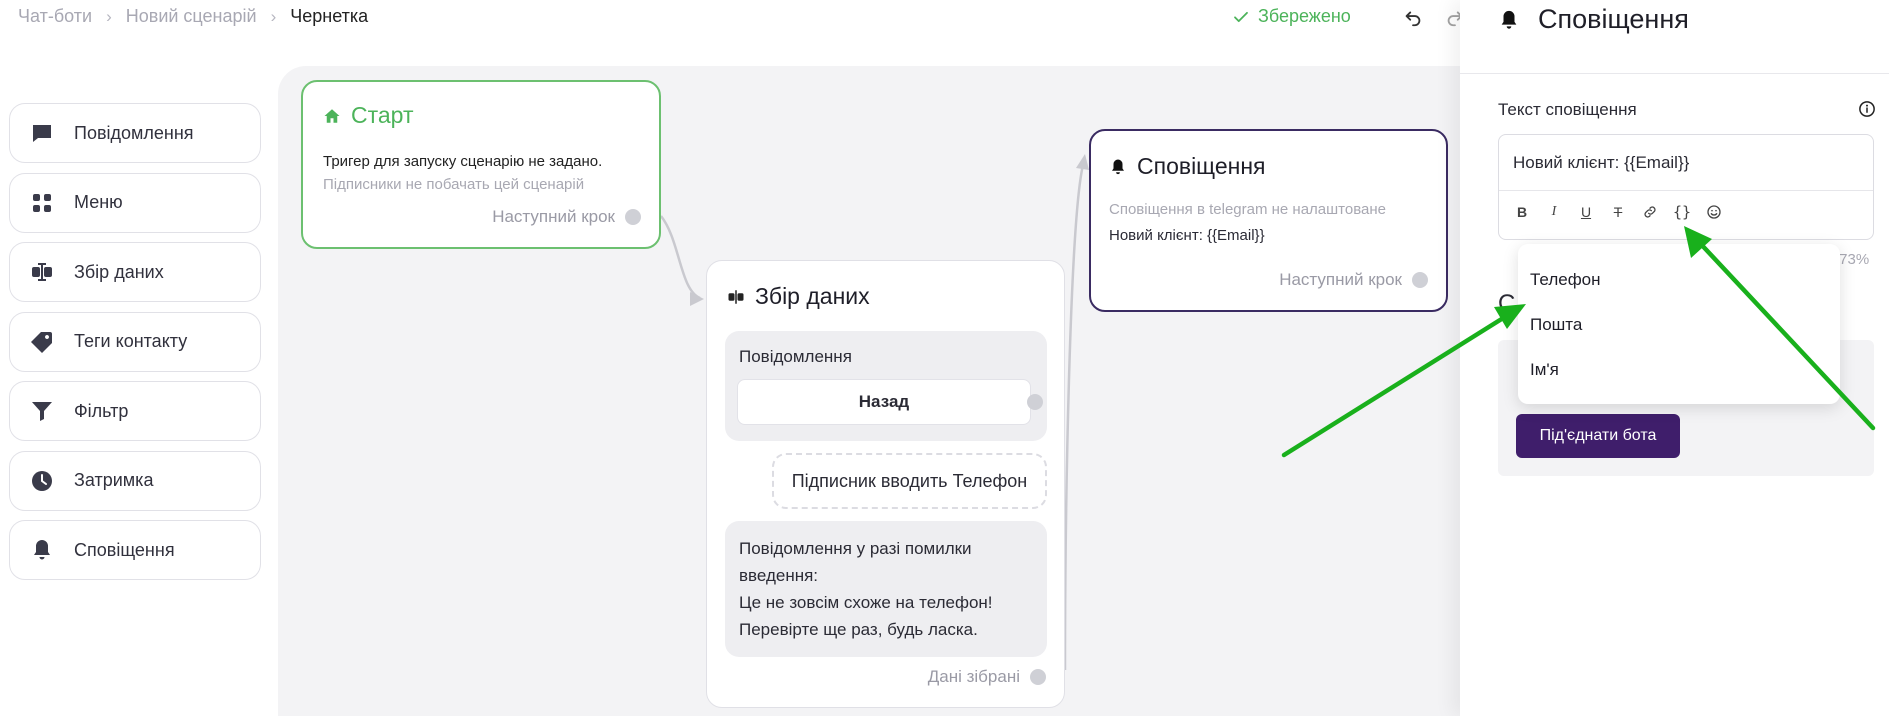 This screenshot has height=716, width=1889. What do you see at coordinates (1714, 212) in the screenshot?
I see `emoji-icon` at bounding box center [1714, 212].